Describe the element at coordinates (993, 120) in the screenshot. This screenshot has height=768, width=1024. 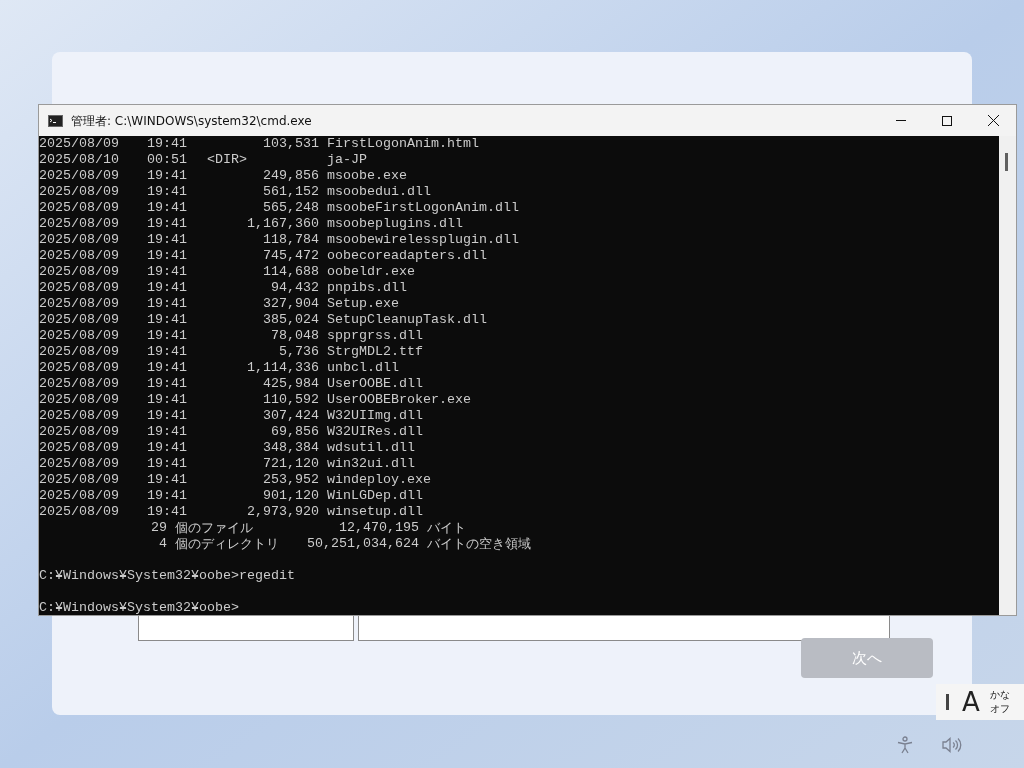
I see `close-icon` at that location.